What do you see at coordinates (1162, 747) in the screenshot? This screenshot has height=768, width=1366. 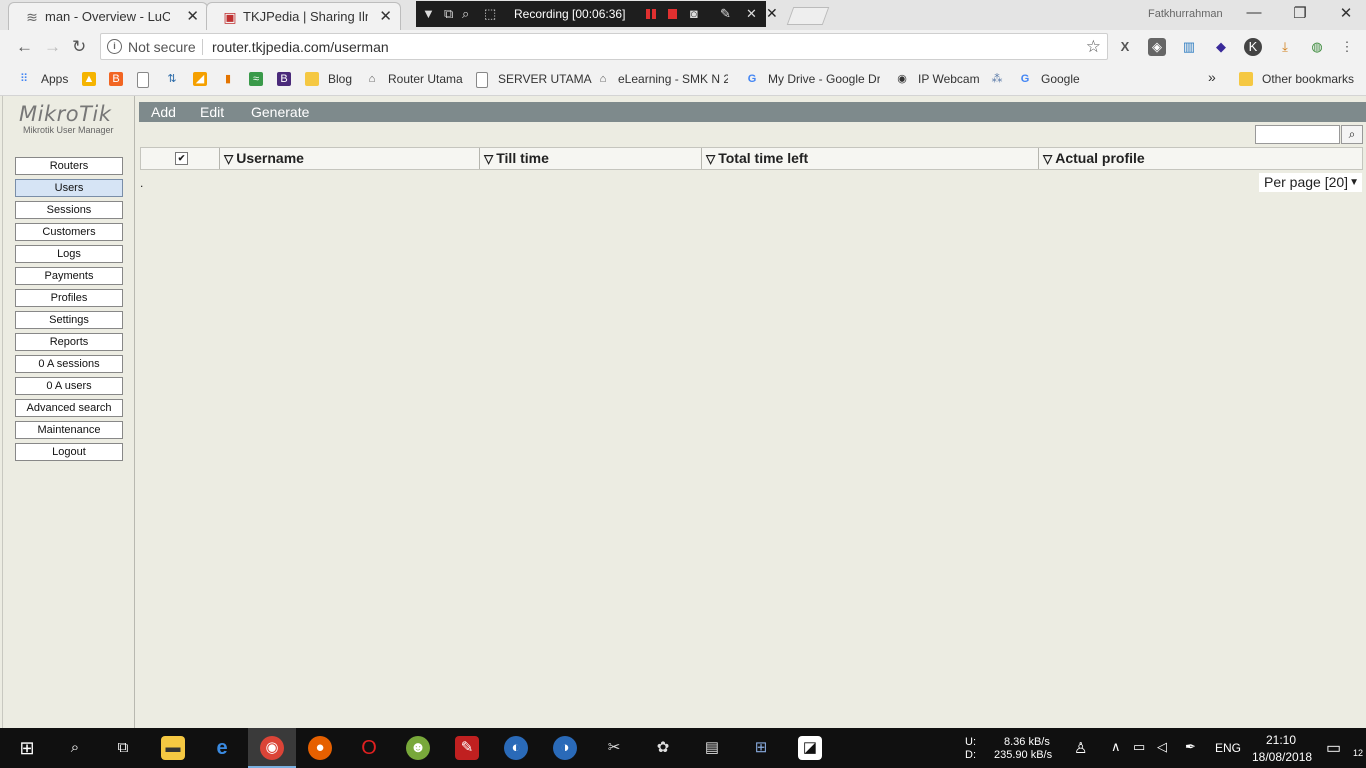 I see `volume-icon: ◁` at bounding box center [1162, 747].